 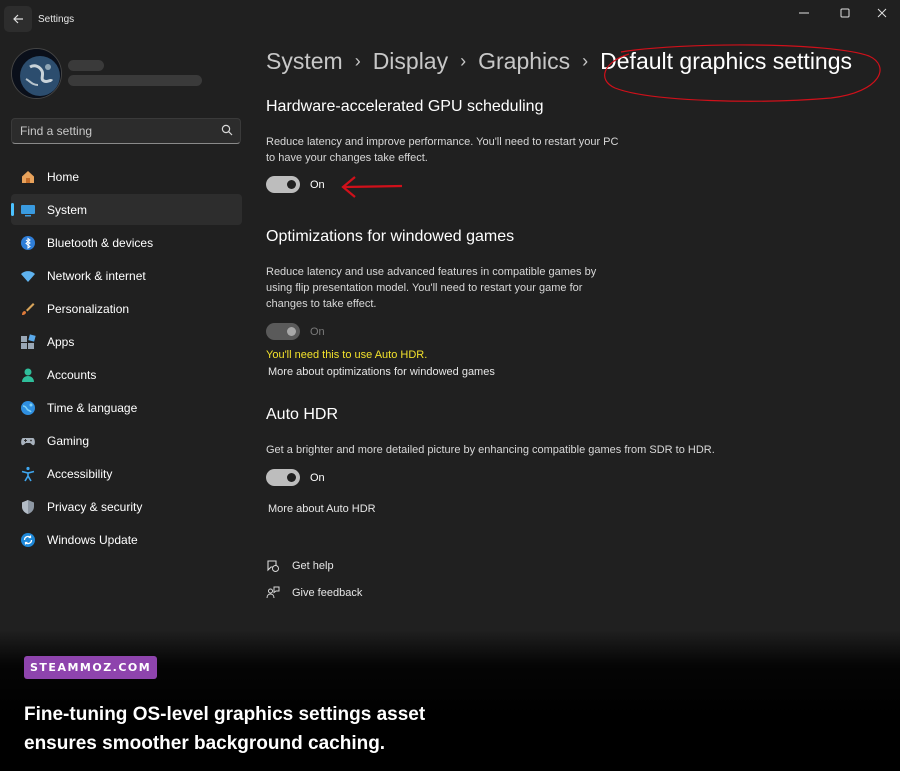 I want to click on sidebar-item-accounts: Accounts, so click(x=126, y=374).